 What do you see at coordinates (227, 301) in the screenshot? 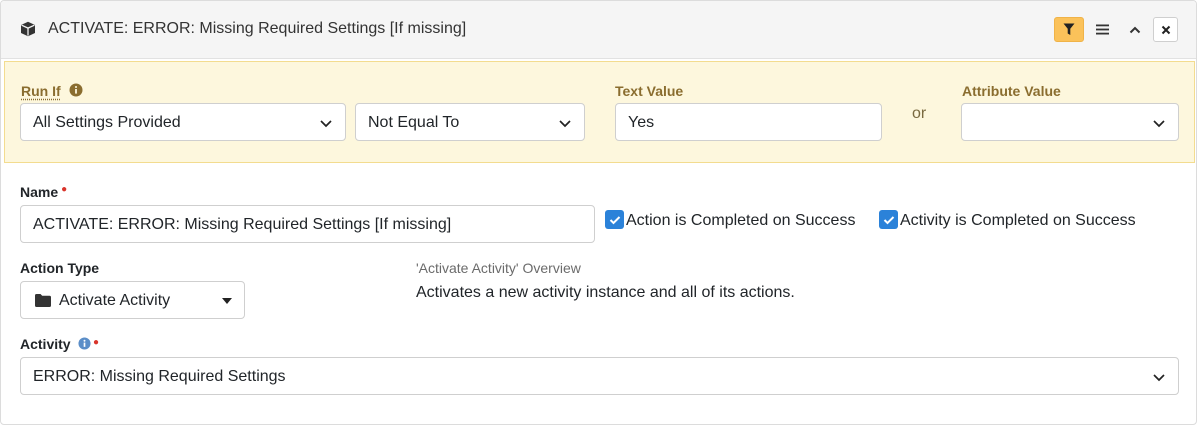
I see `caret-down-icon` at bounding box center [227, 301].